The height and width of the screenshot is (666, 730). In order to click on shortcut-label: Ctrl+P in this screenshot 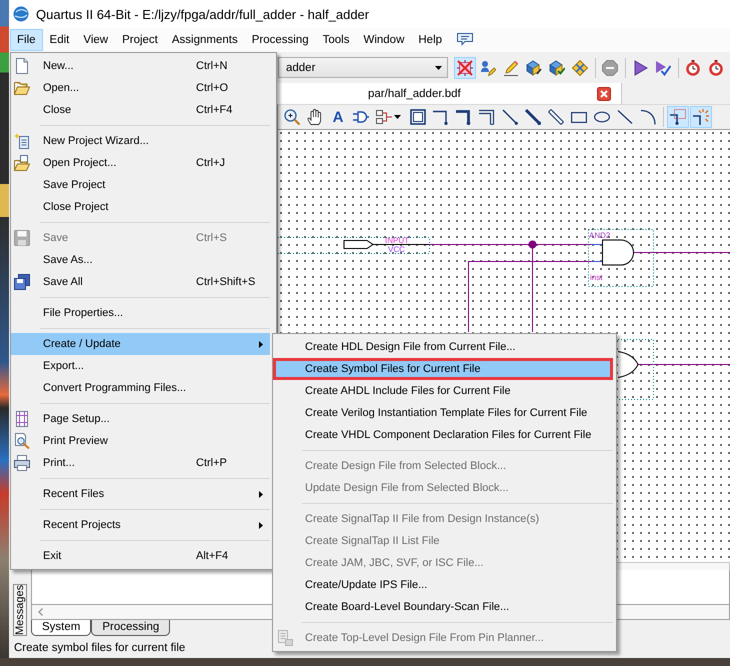, I will do `click(211, 463)`.